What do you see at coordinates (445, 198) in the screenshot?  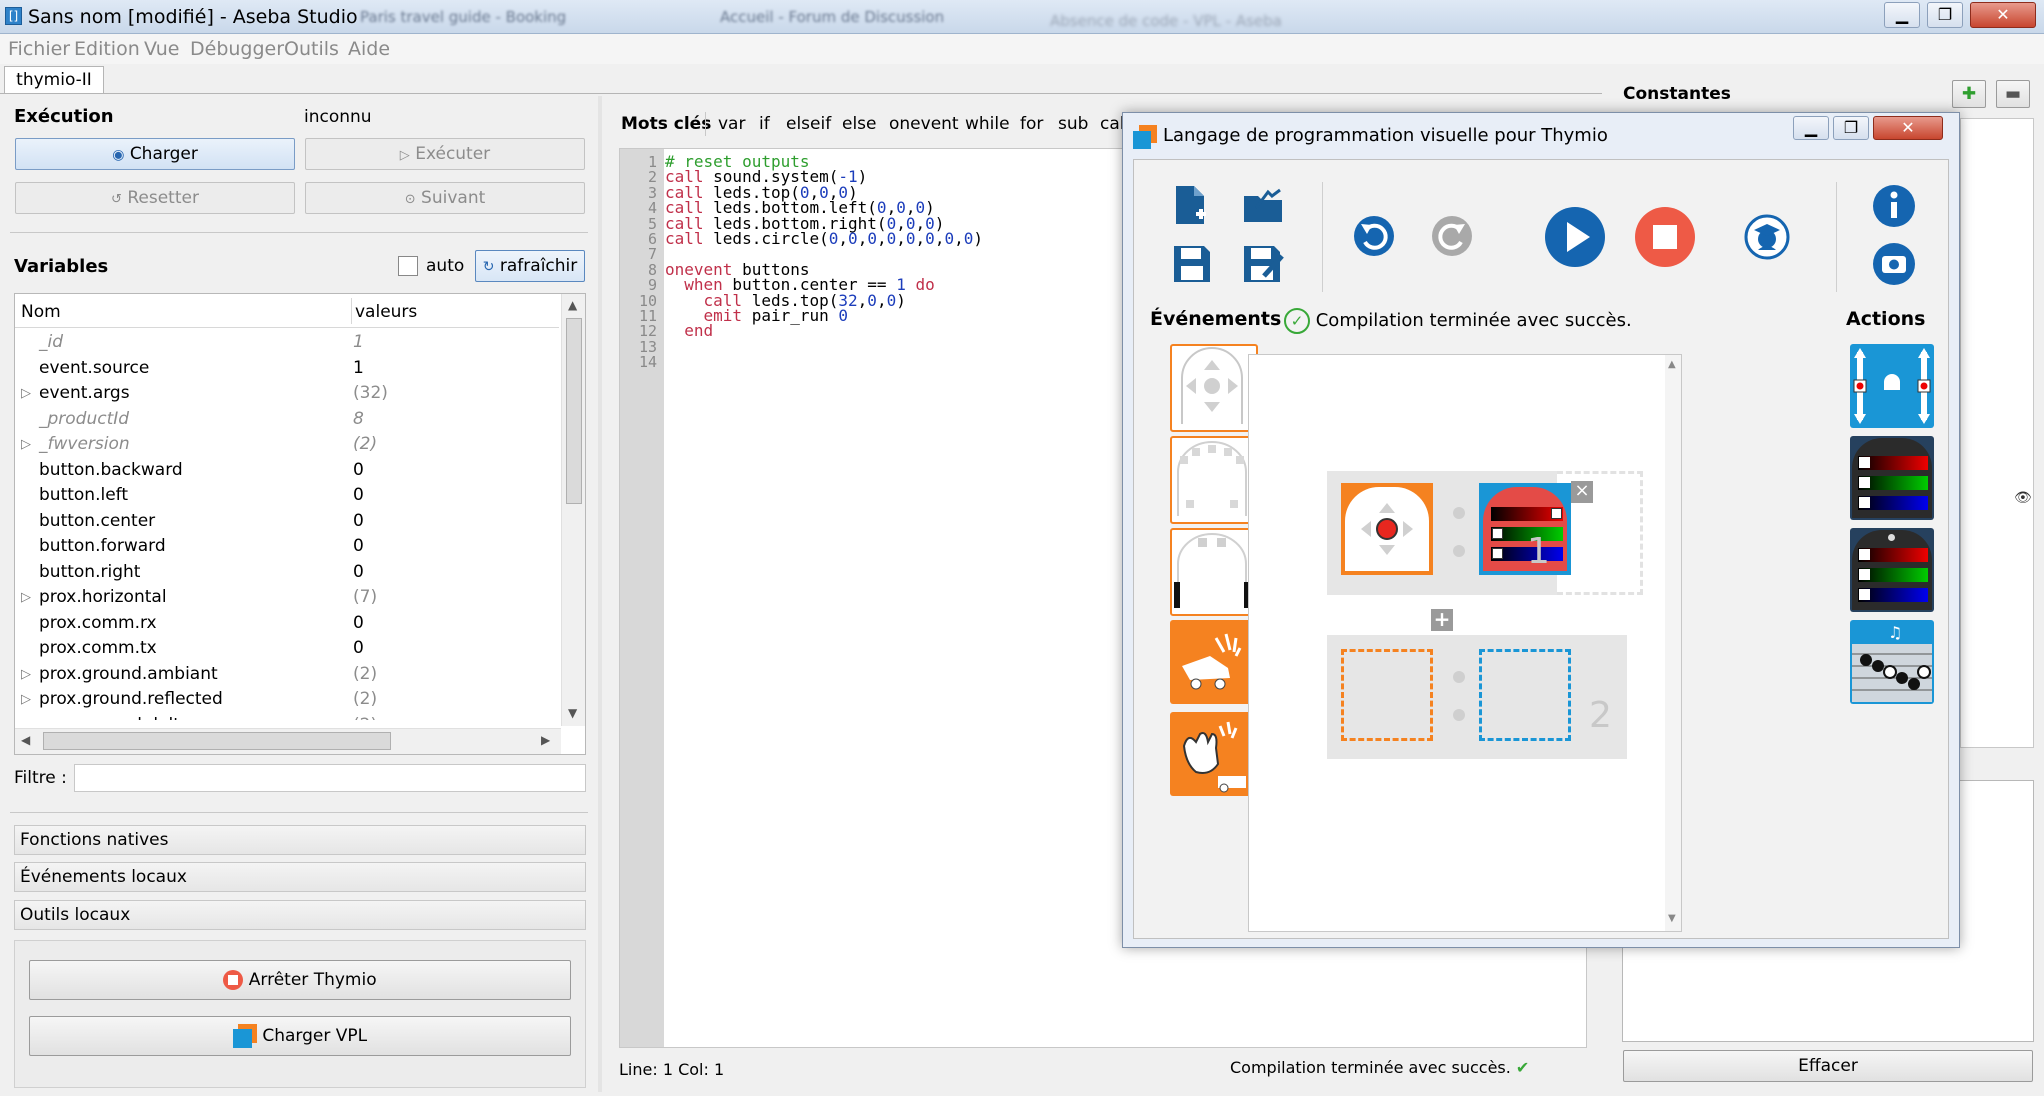 I see `suivant-button: ⊙ Suivant` at bounding box center [445, 198].